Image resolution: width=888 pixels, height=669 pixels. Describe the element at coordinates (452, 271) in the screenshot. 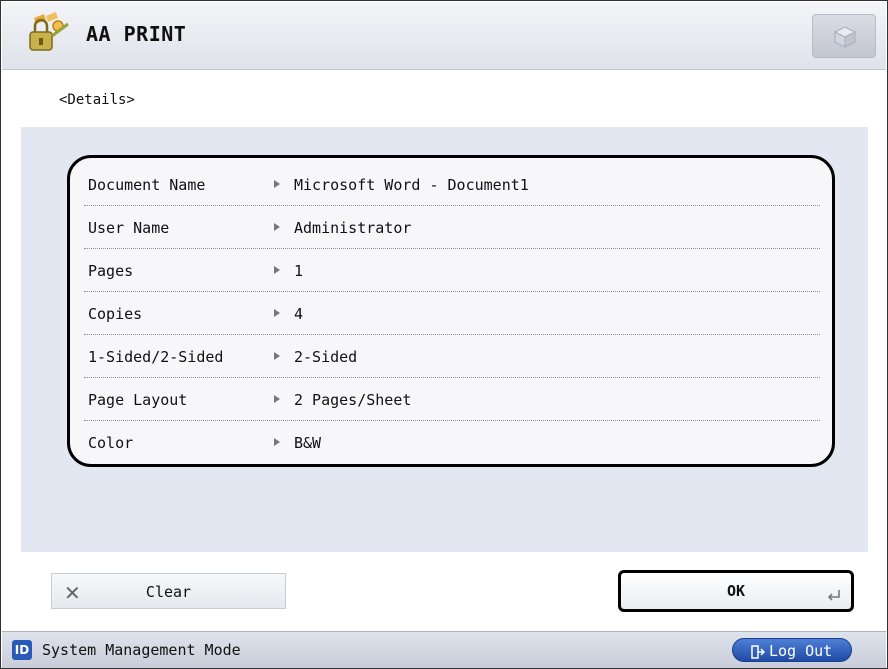

I see `detail-row-pages: Pages 1` at that location.